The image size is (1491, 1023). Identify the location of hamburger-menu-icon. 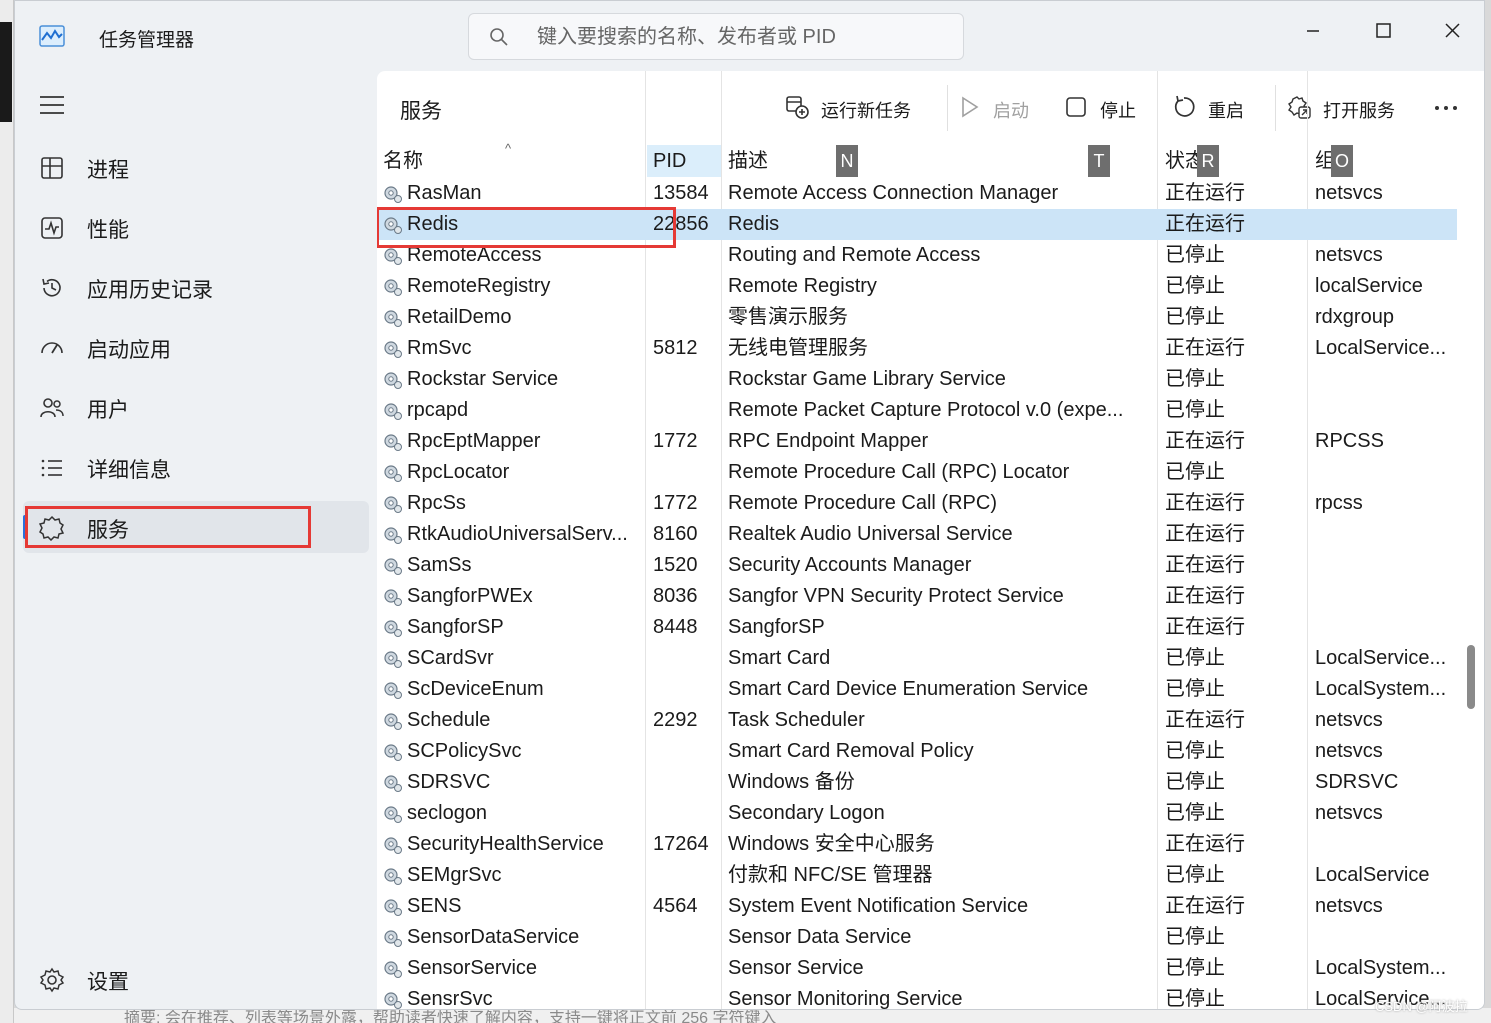
(52, 105).